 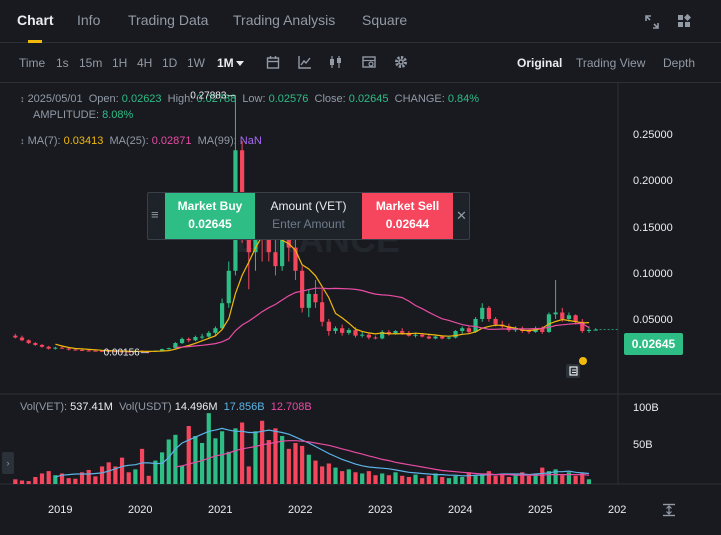 I want to click on candle-style-icon, so click(x=336, y=62).